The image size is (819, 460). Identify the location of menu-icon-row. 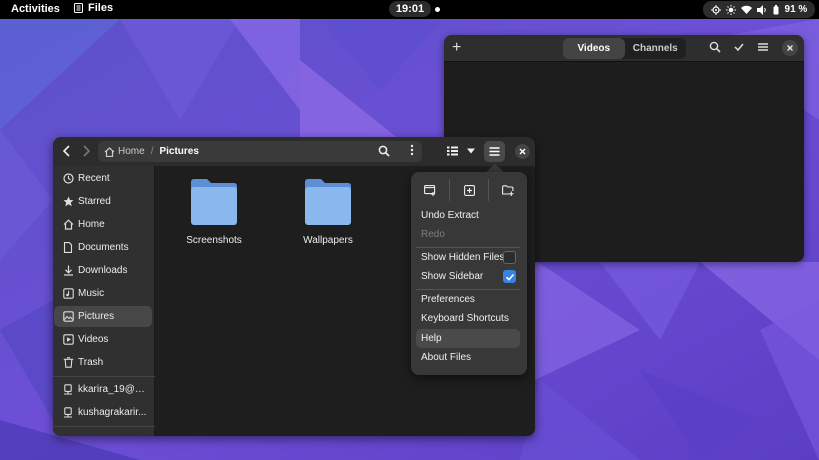
(469, 190).